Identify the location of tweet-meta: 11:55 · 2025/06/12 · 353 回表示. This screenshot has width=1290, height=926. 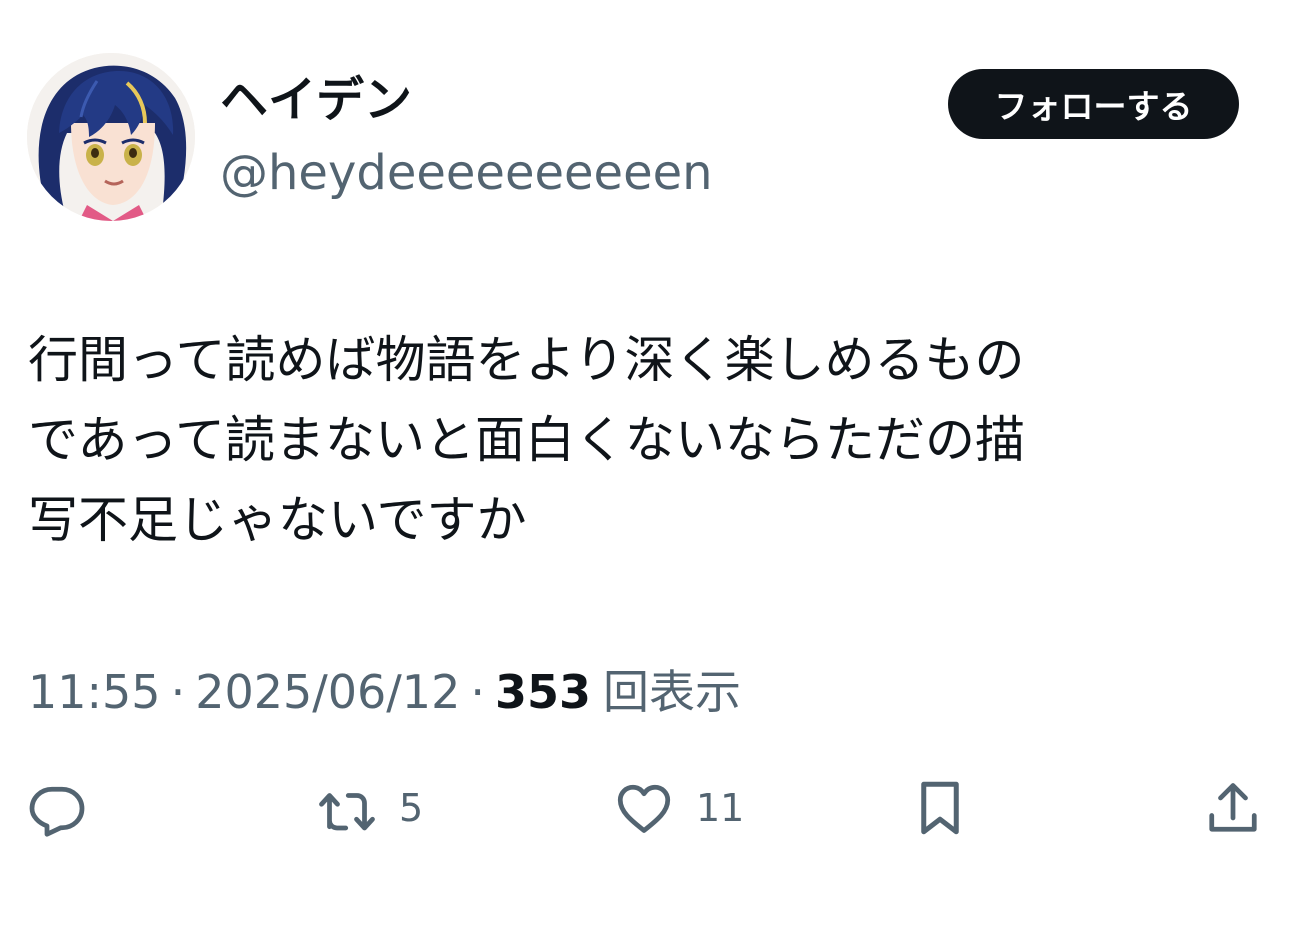
(384, 692).